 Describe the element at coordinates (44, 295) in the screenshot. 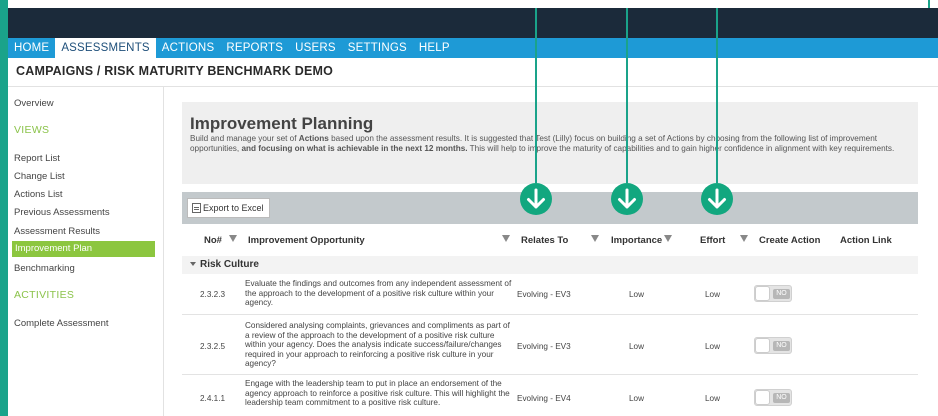

I see `sidebar-heading-activities: ACTIVITIES` at that location.